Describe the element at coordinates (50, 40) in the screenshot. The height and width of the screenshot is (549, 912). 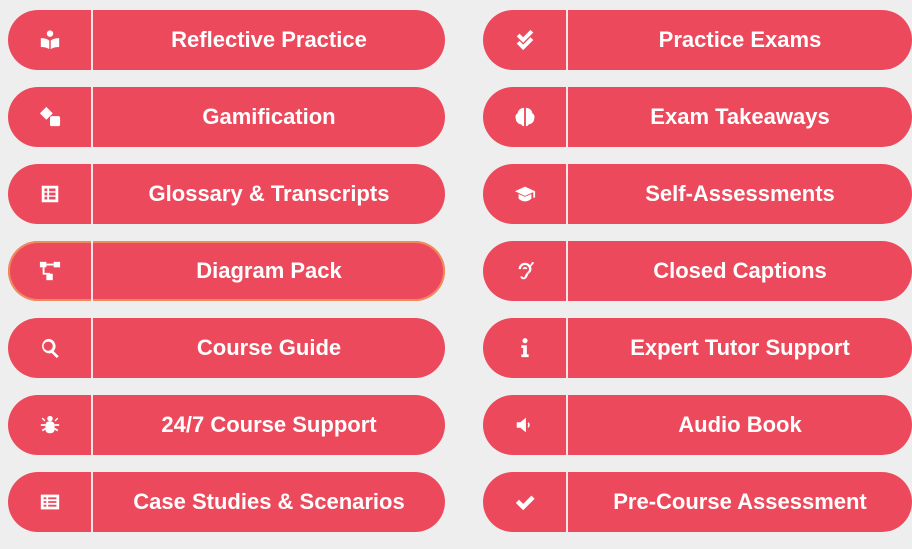
I see `reader-icon` at that location.